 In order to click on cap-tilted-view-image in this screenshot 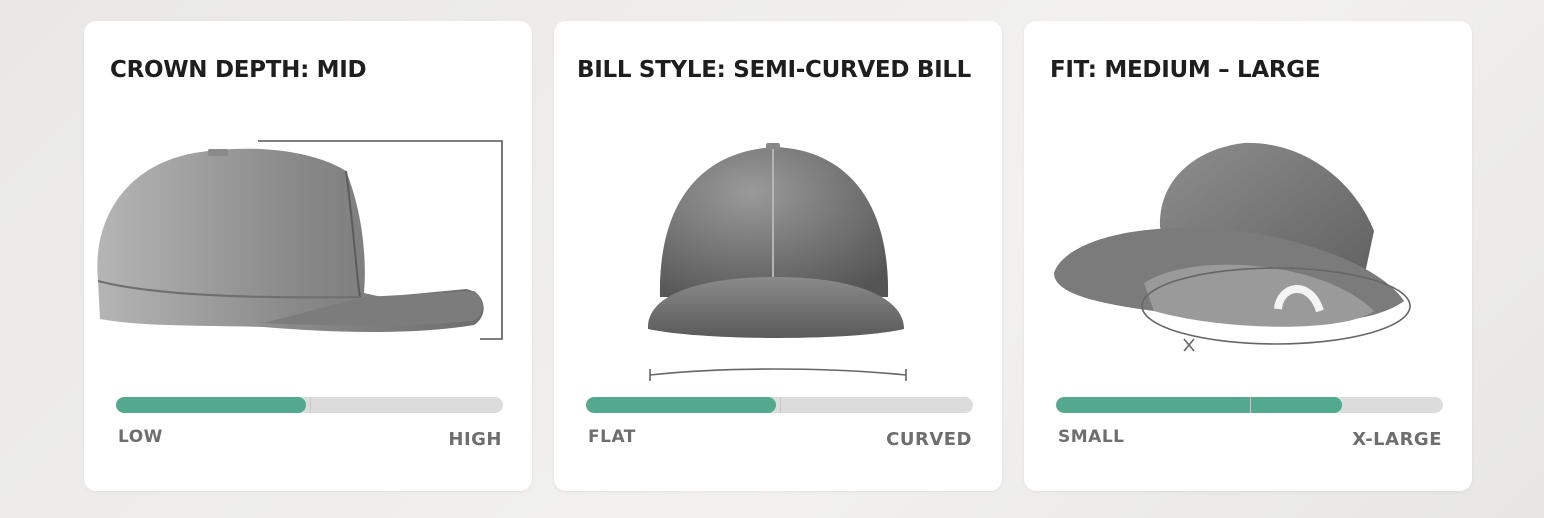, I will do `click(1232, 247)`.